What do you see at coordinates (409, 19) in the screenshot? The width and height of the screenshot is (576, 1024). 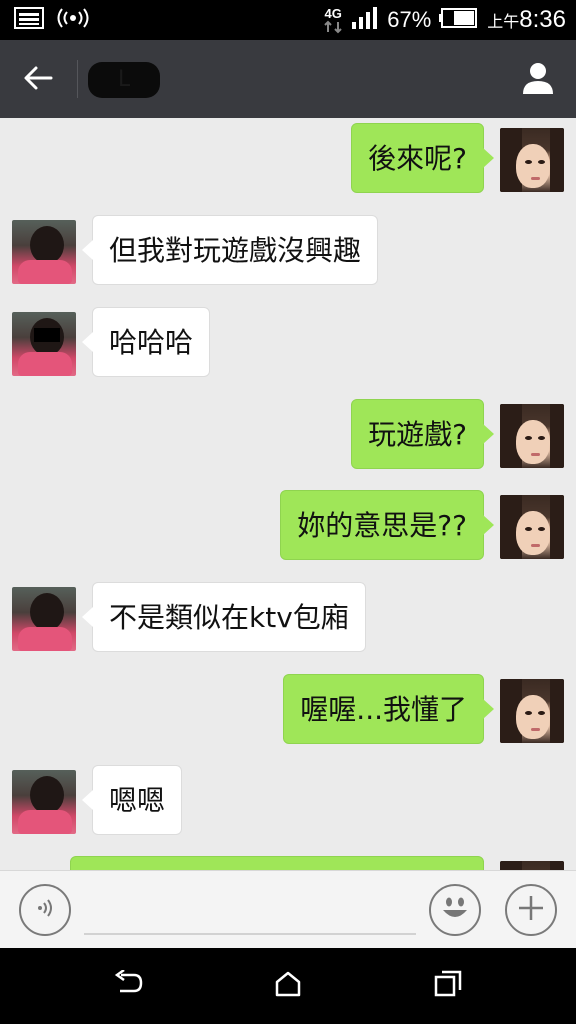 I see `battery-percent: 67%` at bounding box center [409, 19].